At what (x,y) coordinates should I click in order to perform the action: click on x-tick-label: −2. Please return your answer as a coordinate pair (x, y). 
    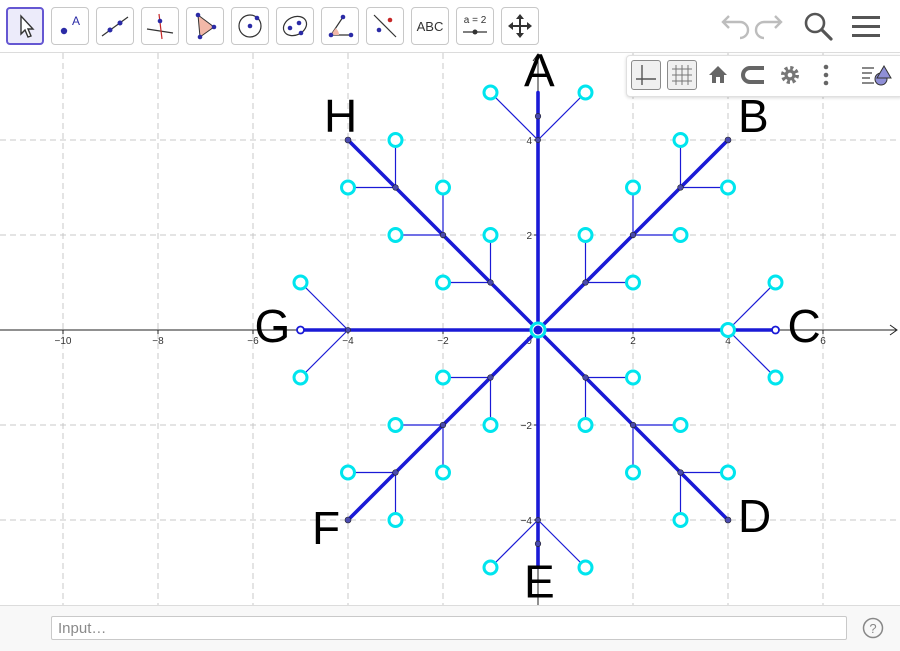
    Looking at the image, I should click on (443, 341).